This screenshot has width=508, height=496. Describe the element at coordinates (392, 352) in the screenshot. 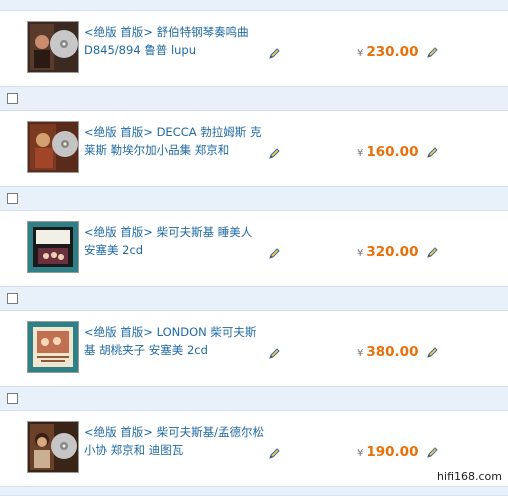

I see `price-amount: 380.00` at that location.